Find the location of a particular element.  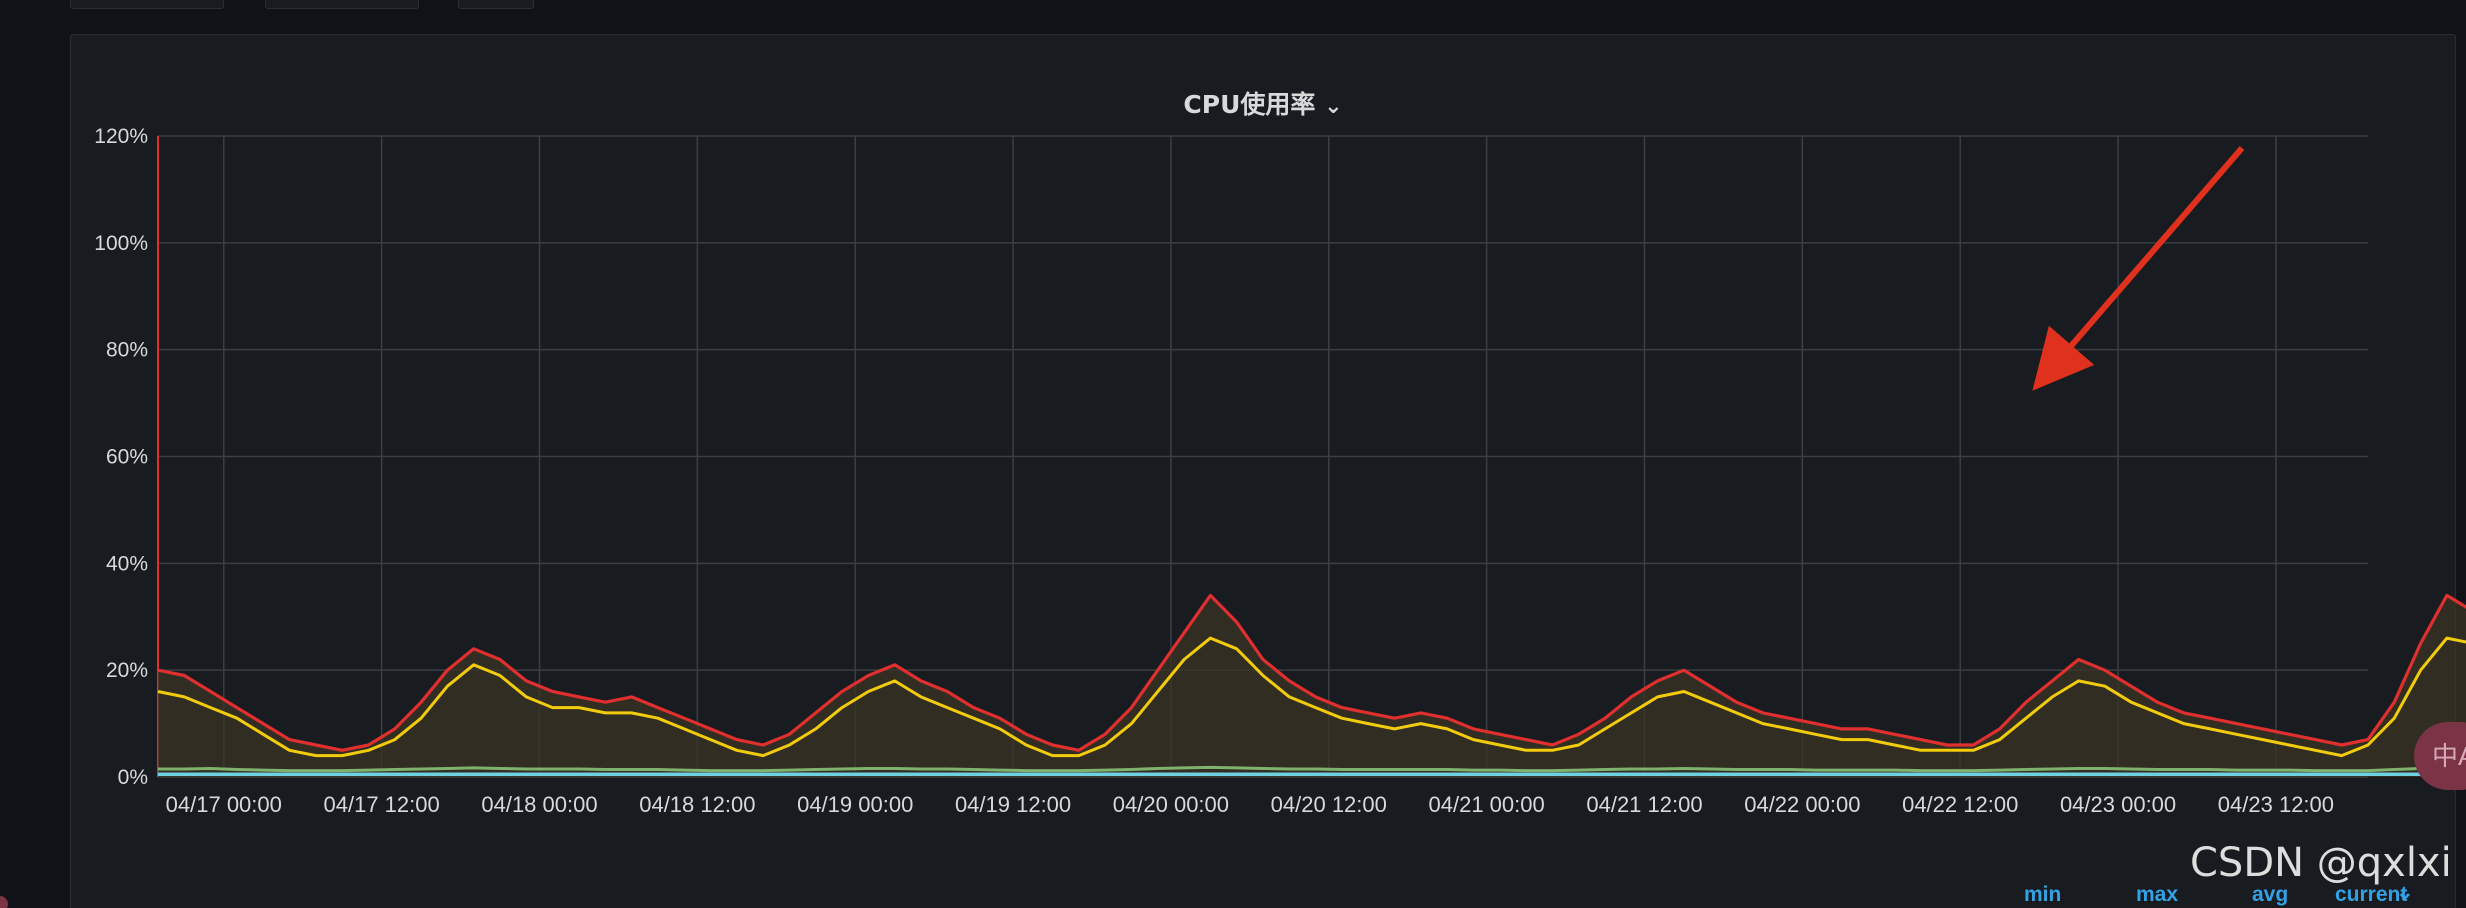

x-tick-label: 04/20 12:00 is located at coordinates (1329, 804).